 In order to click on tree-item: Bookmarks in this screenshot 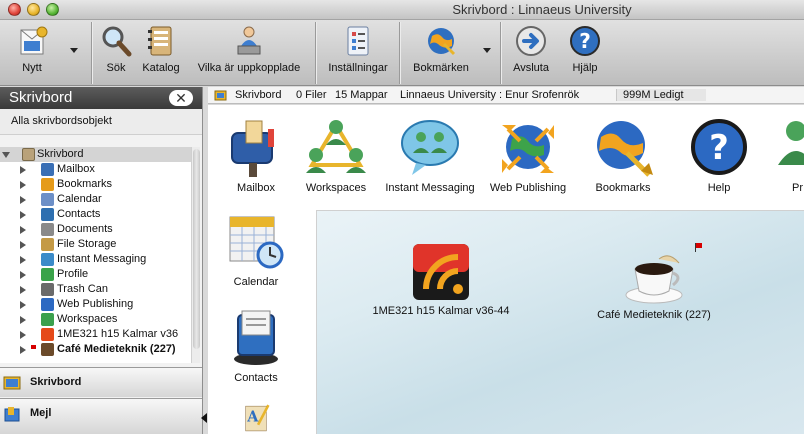, I will do `click(96, 184)`.